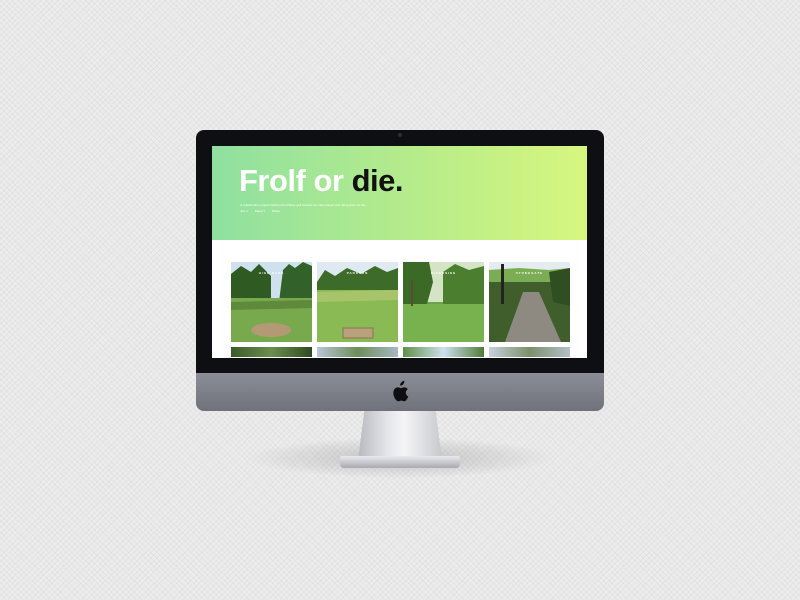 The height and width of the screenshot is (600, 800). What do you see at coordinates (400, 434) in the screenshot?
I see `imac-stand-neck` at bounding box center [400, 434].